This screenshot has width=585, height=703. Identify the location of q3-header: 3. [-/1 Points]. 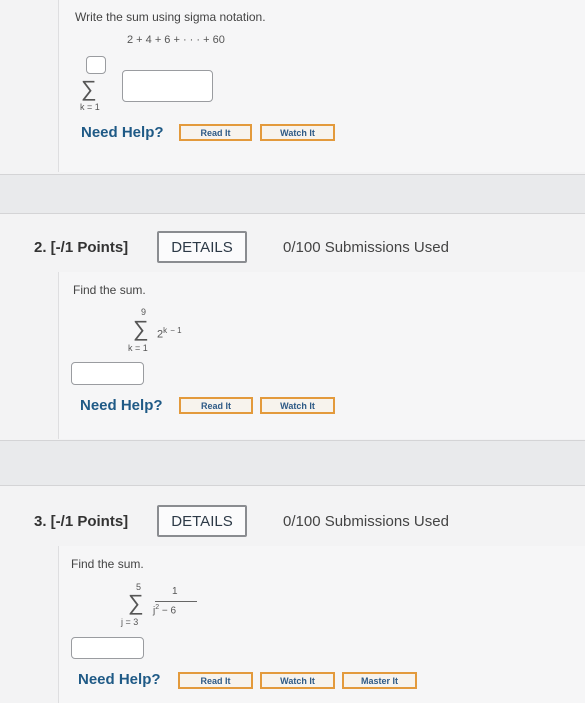
(81, 521).